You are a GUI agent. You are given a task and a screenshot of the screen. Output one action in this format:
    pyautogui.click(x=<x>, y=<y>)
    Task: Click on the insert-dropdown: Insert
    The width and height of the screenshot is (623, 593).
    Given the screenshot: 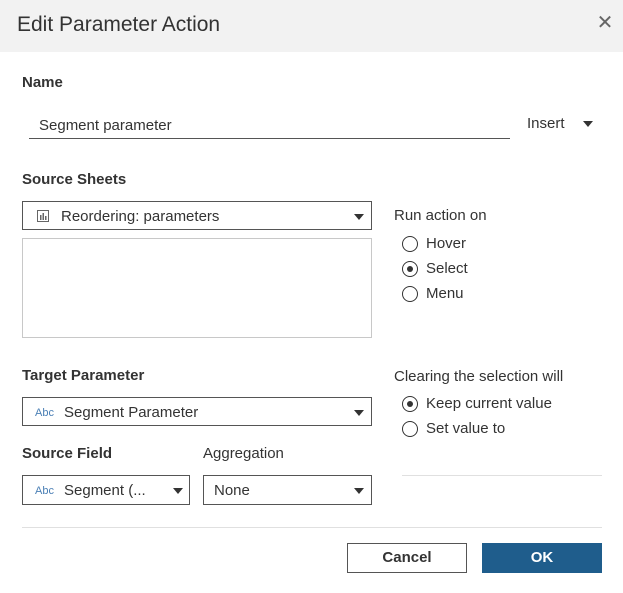 What is the action you would take?
    pyautogui.click(x=560, y=123)
    